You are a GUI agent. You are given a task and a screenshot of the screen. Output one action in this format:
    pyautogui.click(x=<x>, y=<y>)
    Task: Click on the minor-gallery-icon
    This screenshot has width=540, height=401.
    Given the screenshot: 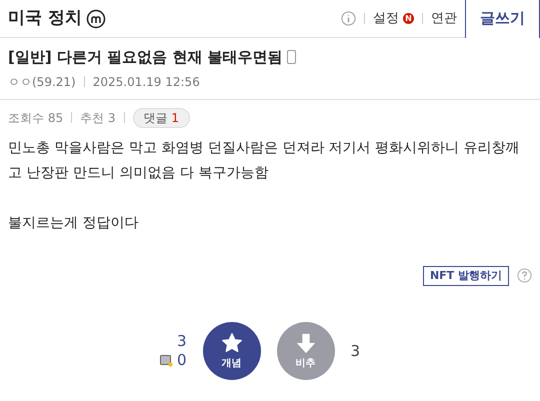 What is the action you would take?
    pyautogui.click(x=96, y=18)
    